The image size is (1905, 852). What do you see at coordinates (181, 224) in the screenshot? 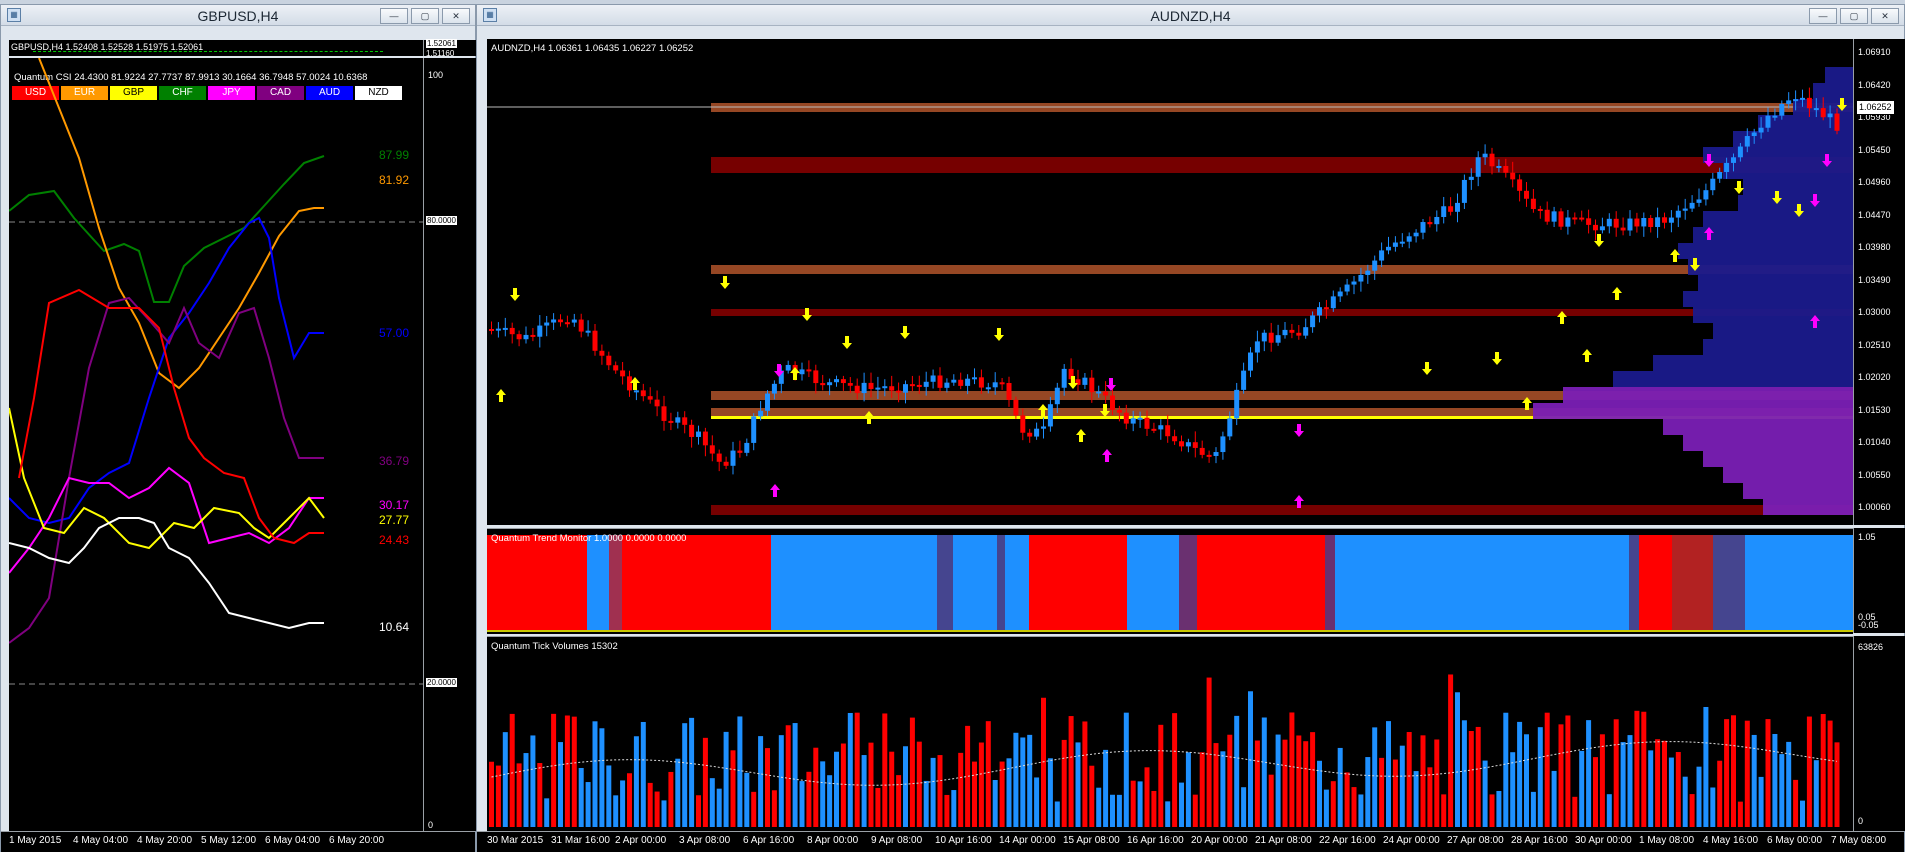
I see `csi-line-eur` at bounding box center [181, 224].